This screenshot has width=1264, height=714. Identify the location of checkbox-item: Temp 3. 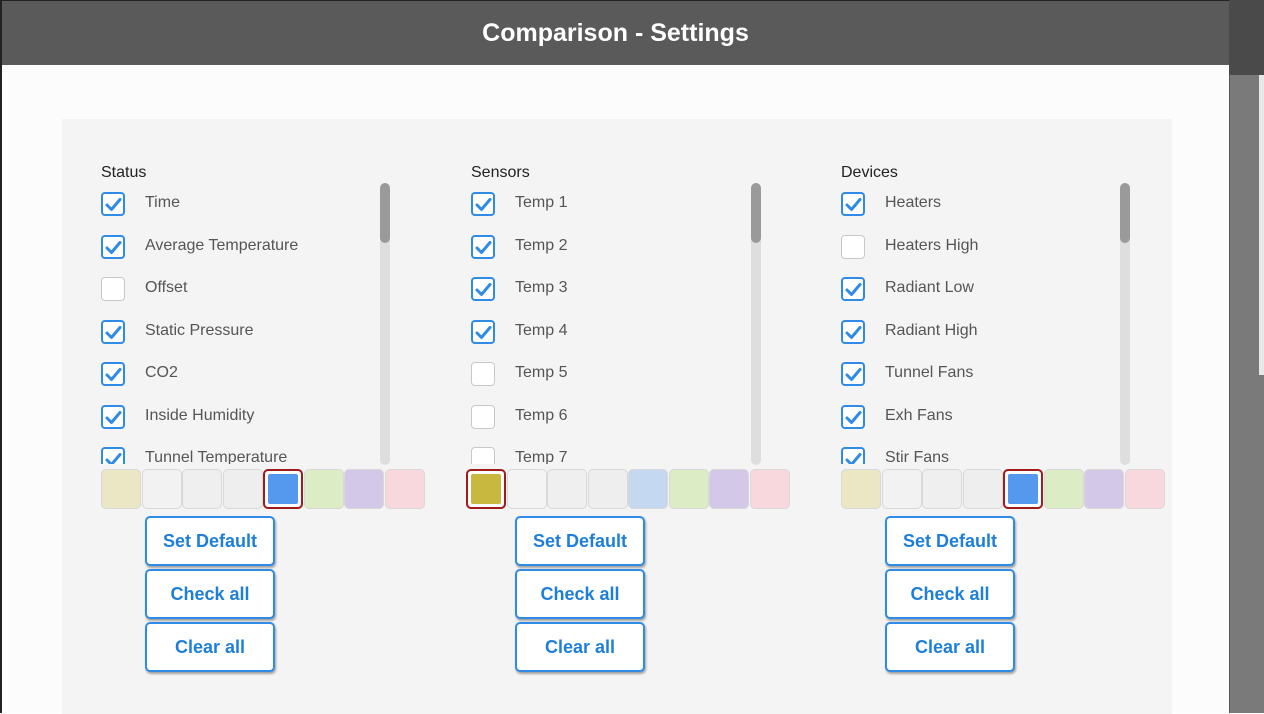
(616, 289).